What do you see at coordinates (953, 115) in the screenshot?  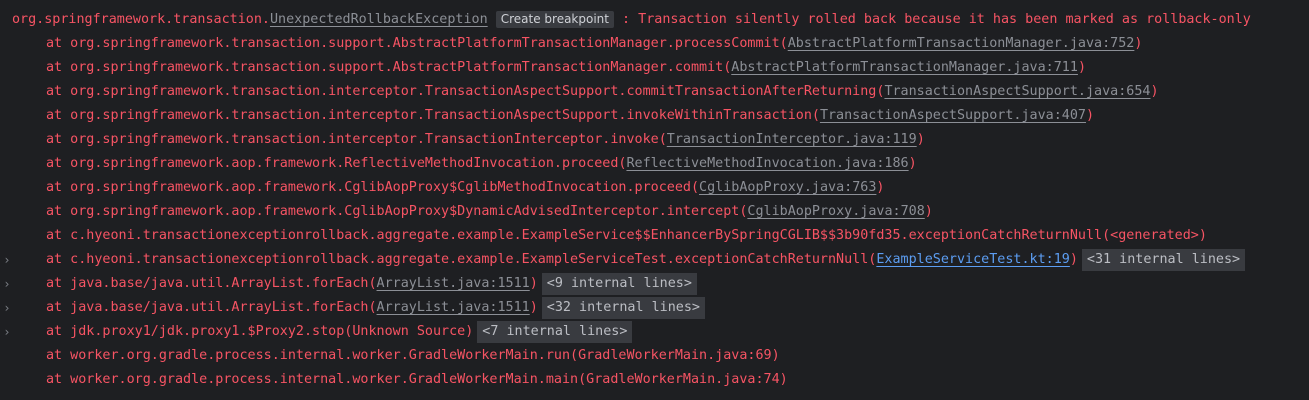 I see `source-link: TransactionAspectSupport.java:407` at bounding box center [953, 115].